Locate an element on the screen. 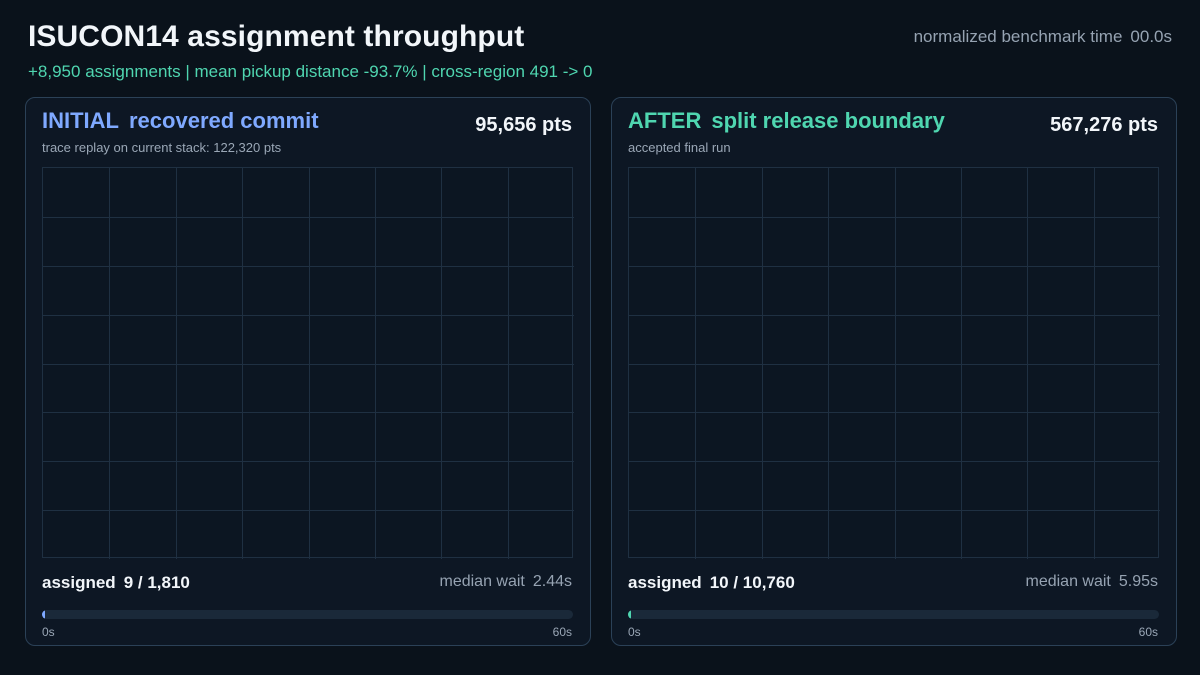 The height and width of the screenshot is (675, 1200). after-axis-start: 0s is located at coordinates (634, 632).